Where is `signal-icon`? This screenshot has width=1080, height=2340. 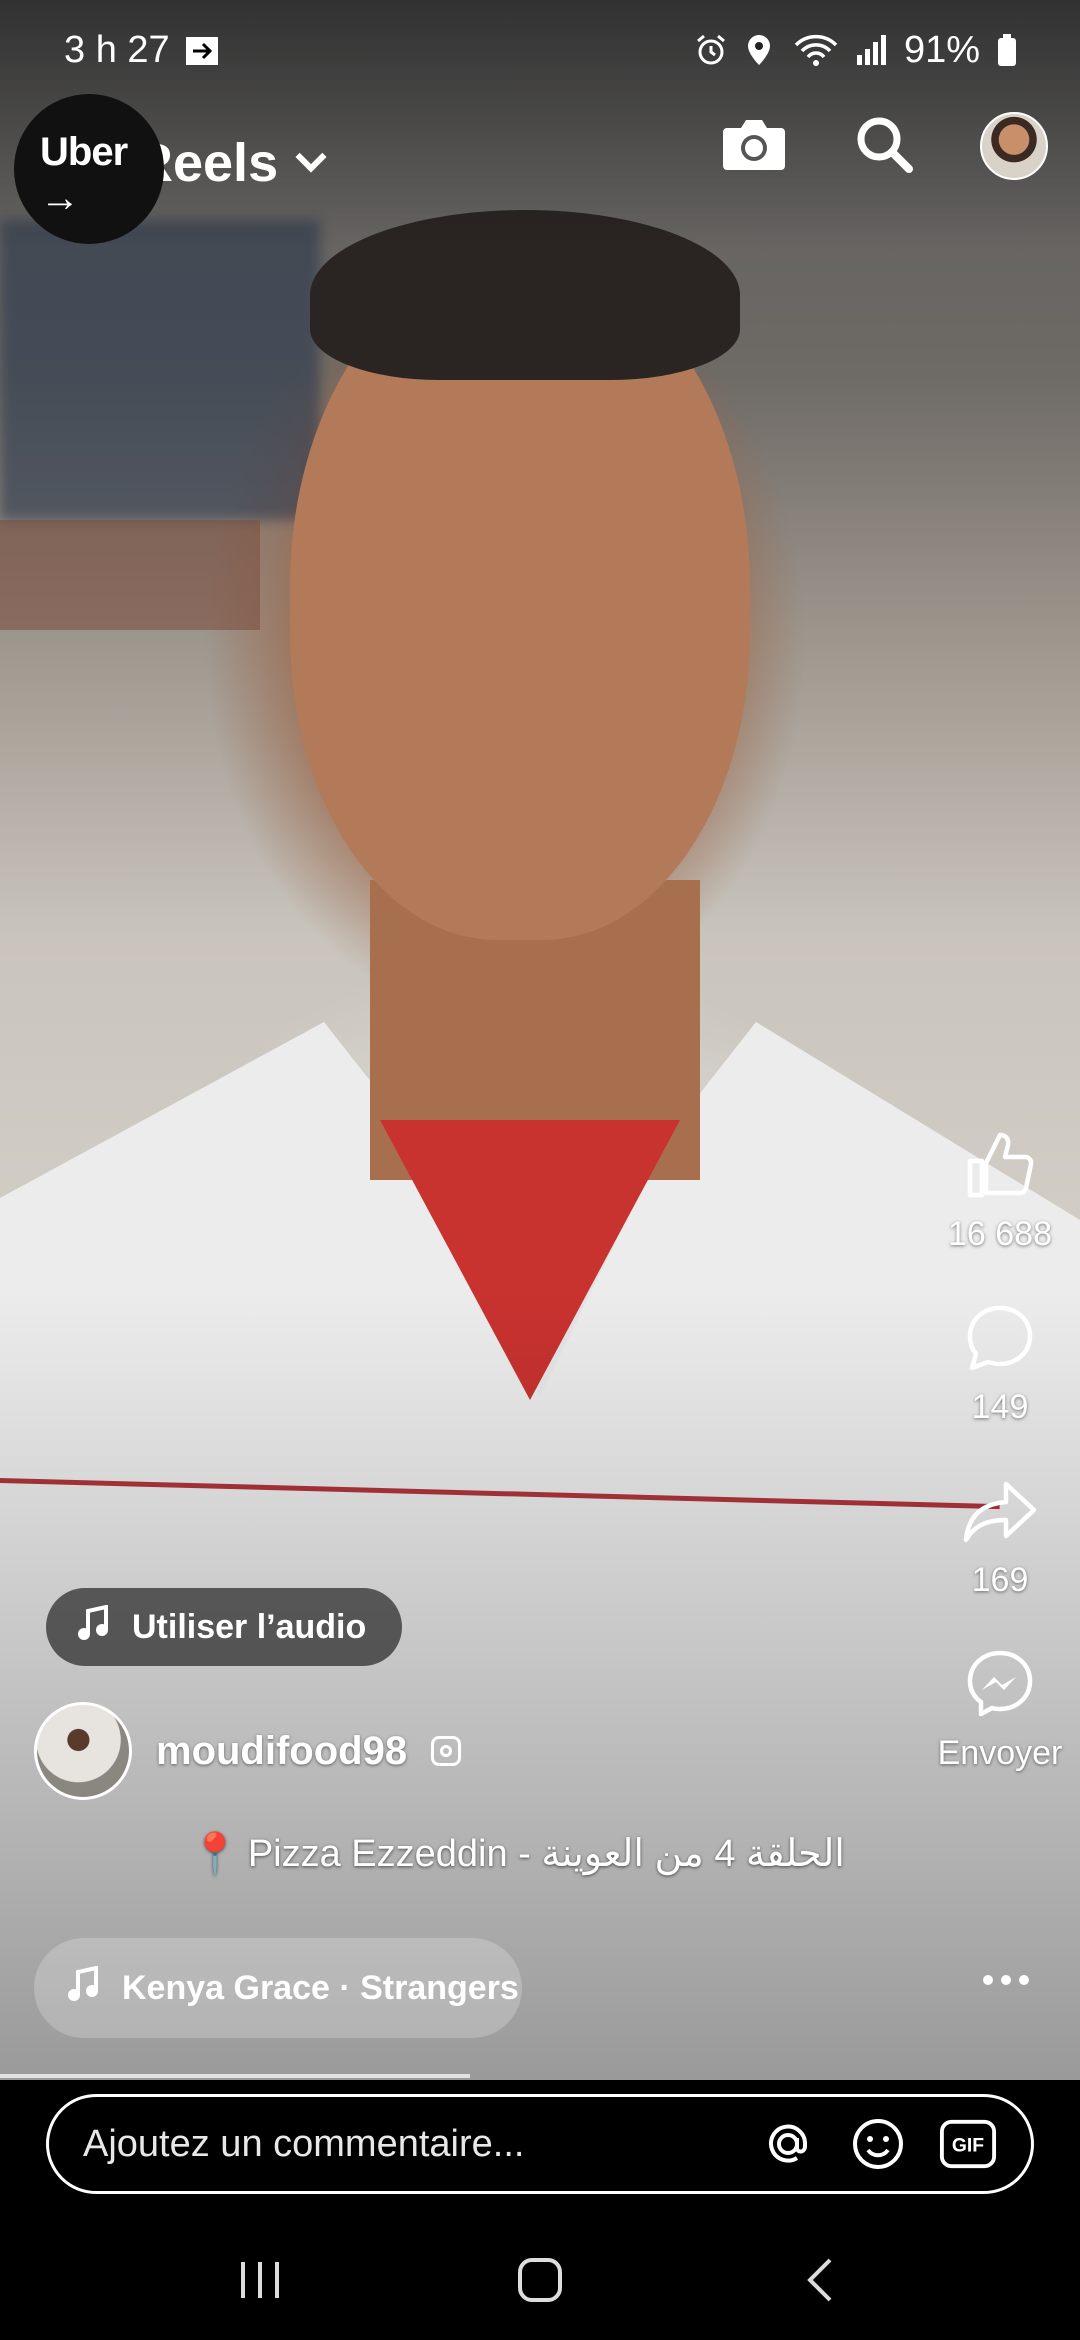
signal-icon is located at coordinates (871, 50).